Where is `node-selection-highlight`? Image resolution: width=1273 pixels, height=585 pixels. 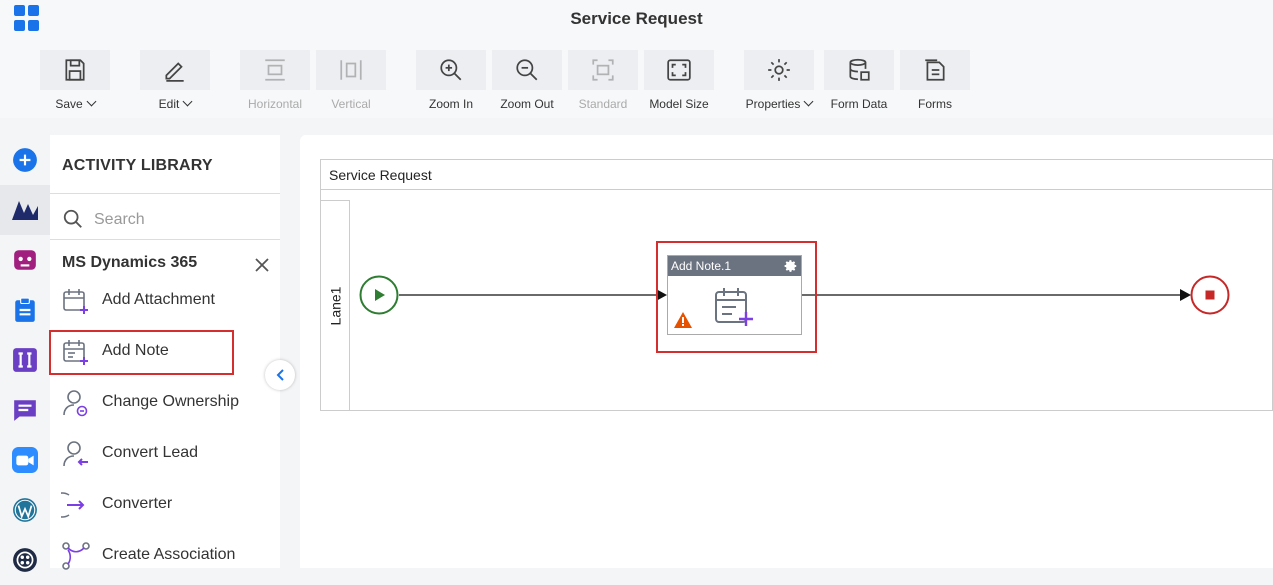 node-selection-highlight is located at coordinates (736, 297).